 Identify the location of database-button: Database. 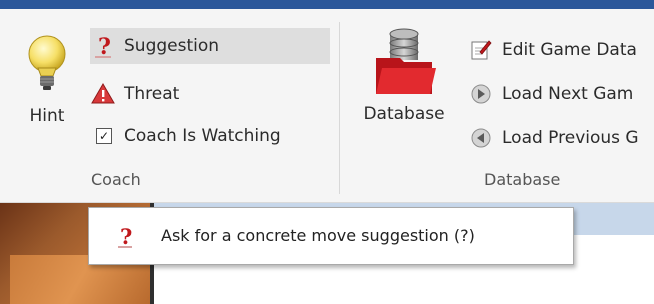
(404, 83).